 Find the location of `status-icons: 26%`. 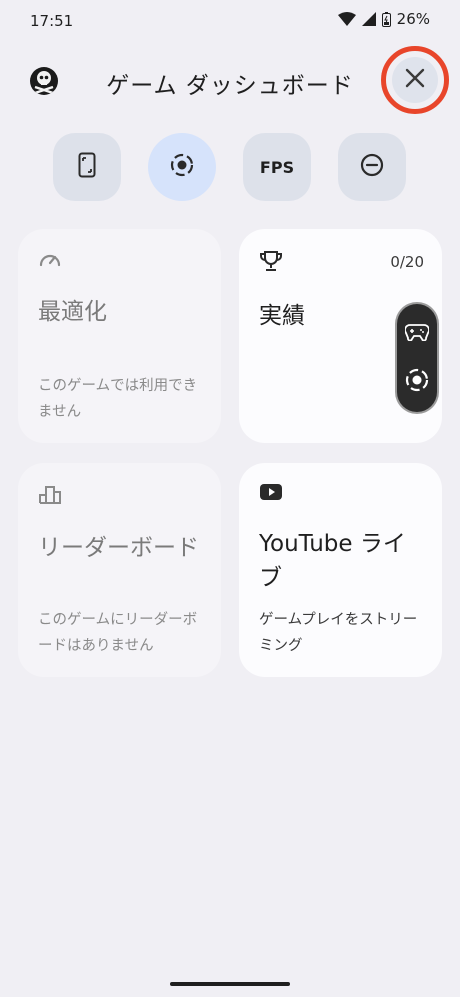

status-icons: 26% is located at coordinates (383, 19).